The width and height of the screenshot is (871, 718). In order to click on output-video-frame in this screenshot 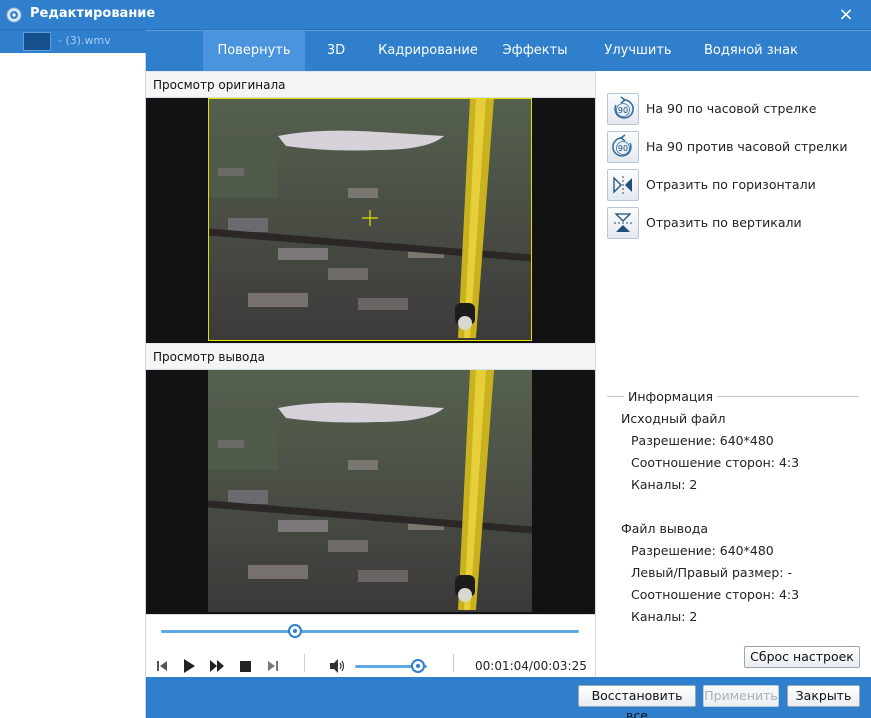, I will do `click(370, 491)`.